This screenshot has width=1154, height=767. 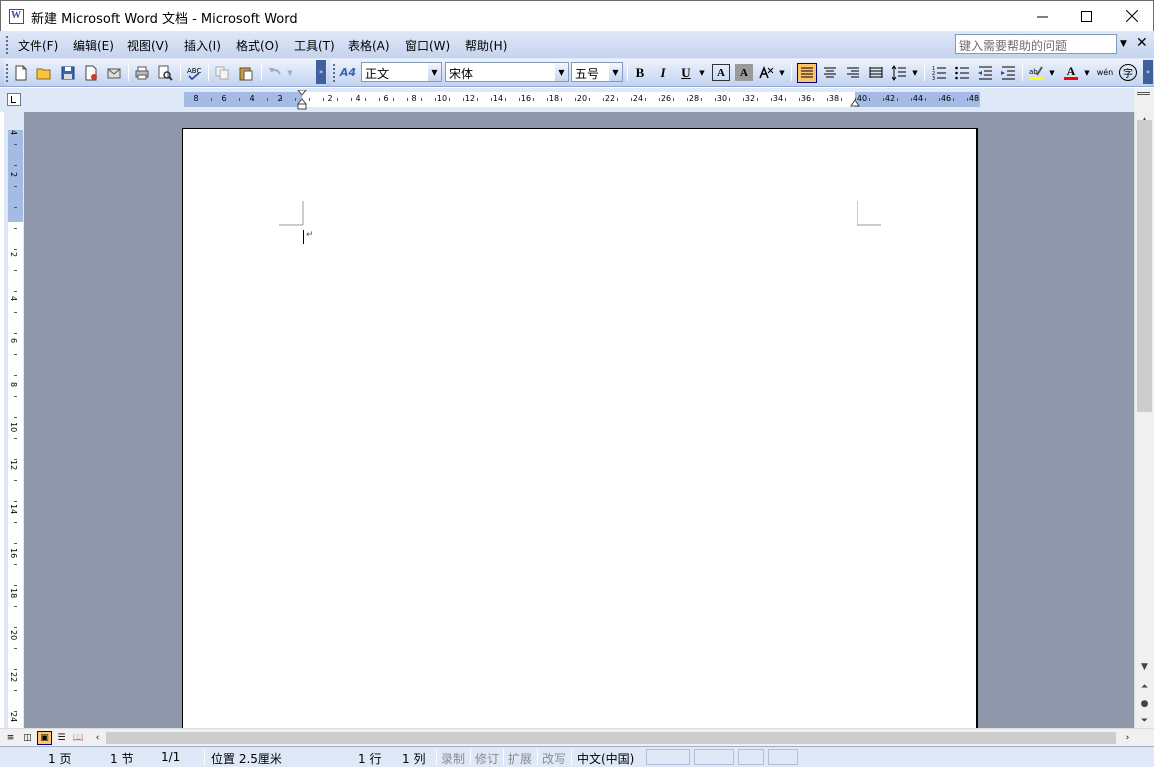 I want to click on indent-marker-icon, so click(x=302, y=101).